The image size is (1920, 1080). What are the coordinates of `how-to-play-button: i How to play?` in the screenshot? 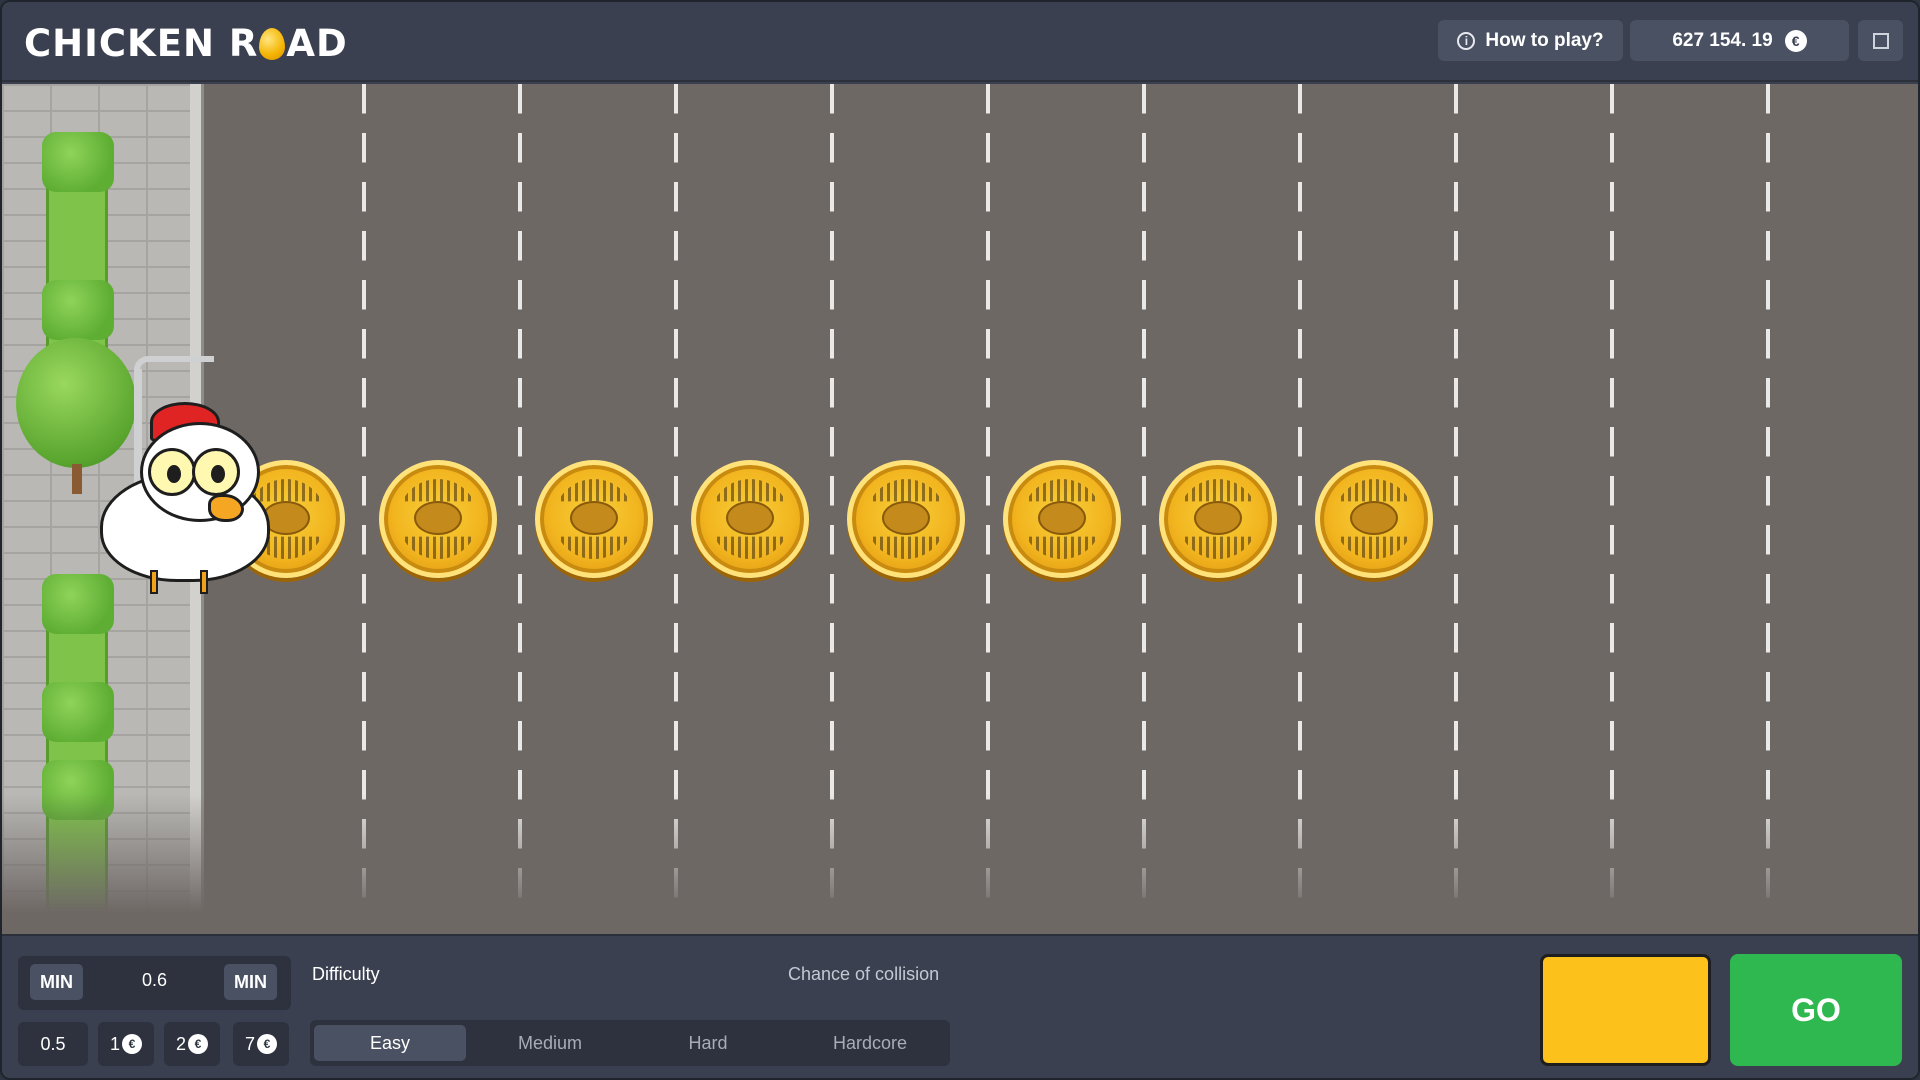 It's located at (1530, 40).